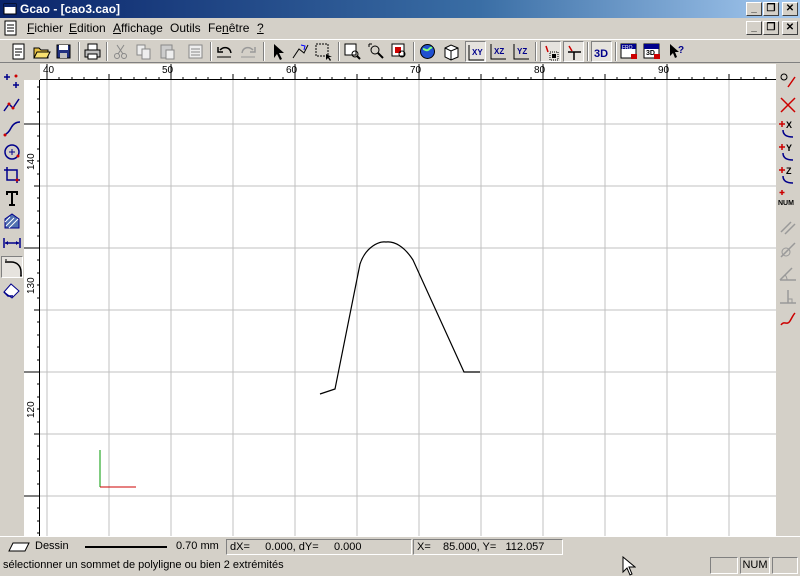  Describe the element at coordinates (126, 547) in the screenshot. I see `line-width-preview` at that location.